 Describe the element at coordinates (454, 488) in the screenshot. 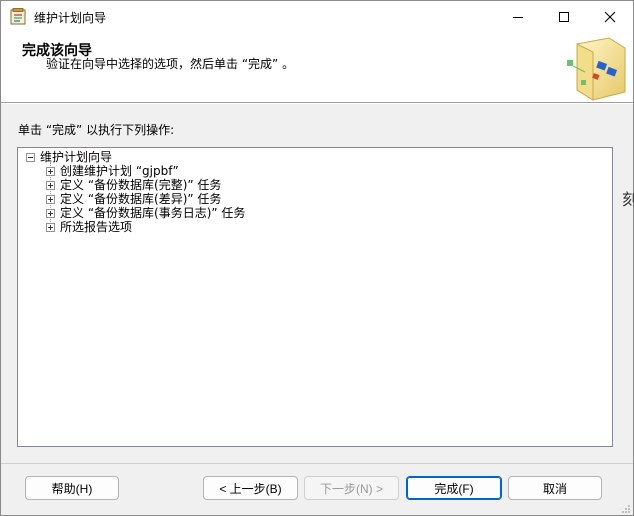

I see `finish-button: 完成(F)` at that location.